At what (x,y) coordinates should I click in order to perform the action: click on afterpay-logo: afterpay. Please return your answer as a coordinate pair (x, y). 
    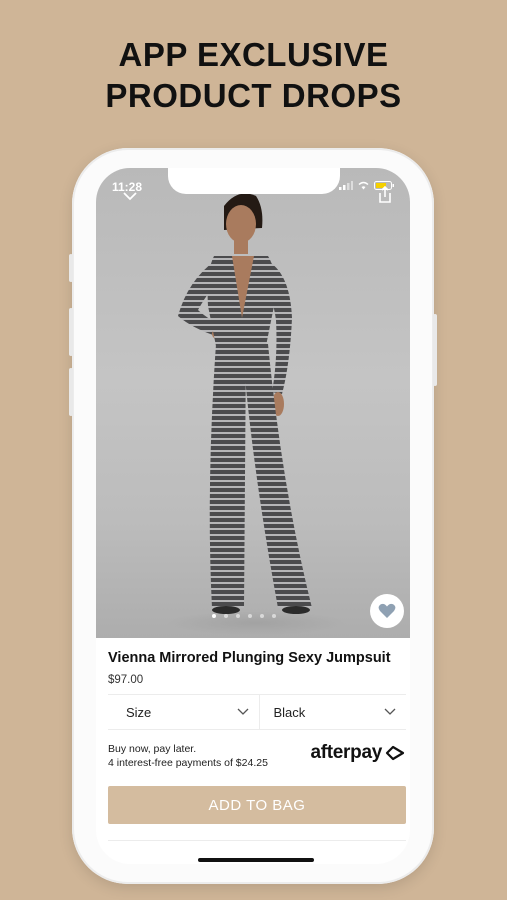
    Looking at the image, I should click on (358, 753).